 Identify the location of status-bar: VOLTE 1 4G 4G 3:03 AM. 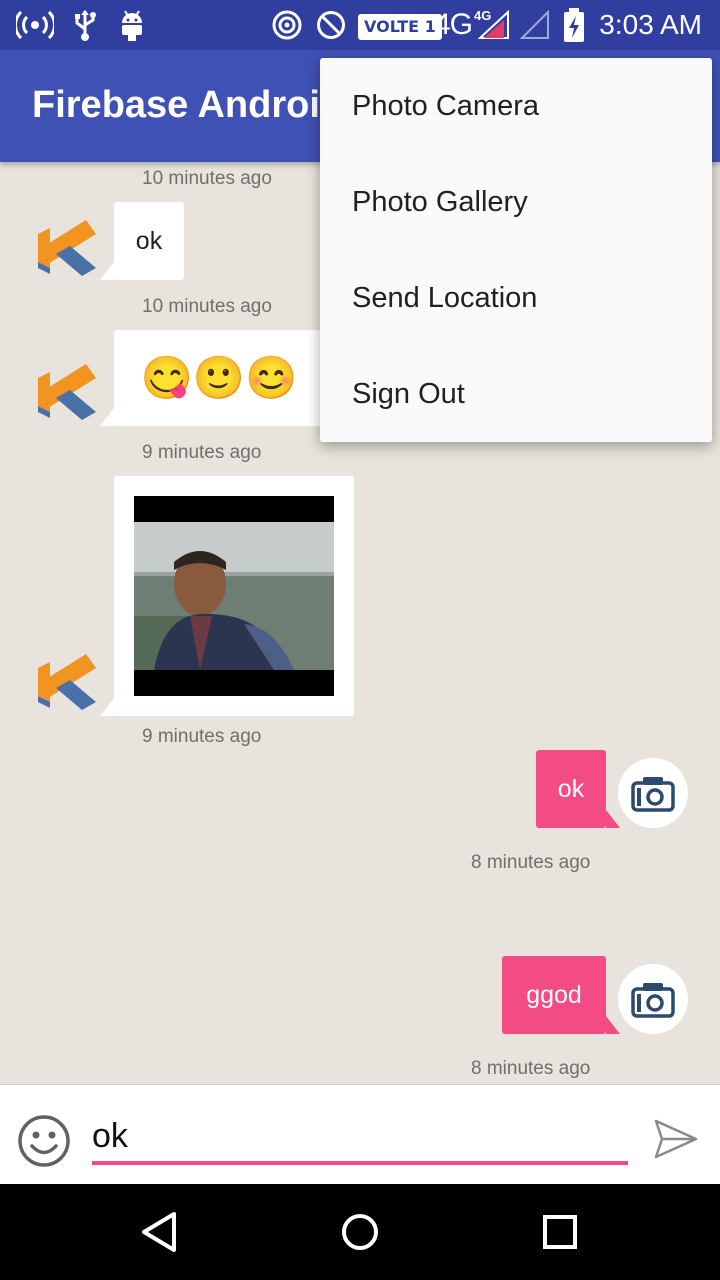
(360, 25).